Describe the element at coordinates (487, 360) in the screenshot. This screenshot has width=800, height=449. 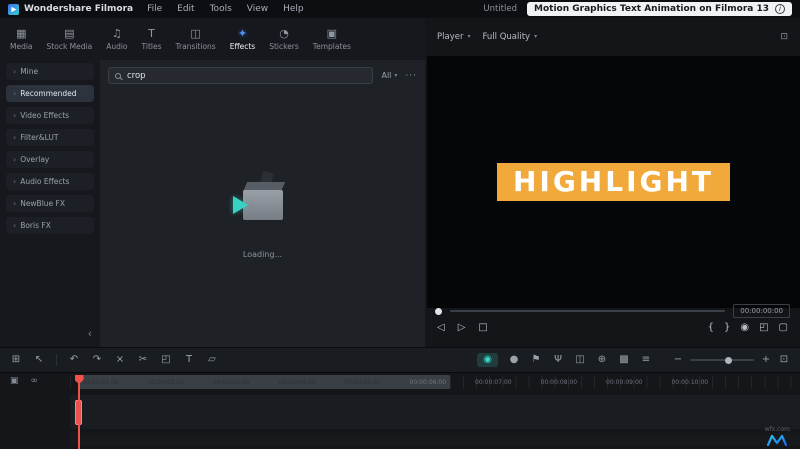
I see `render-preview-icon: ◉` at that location.